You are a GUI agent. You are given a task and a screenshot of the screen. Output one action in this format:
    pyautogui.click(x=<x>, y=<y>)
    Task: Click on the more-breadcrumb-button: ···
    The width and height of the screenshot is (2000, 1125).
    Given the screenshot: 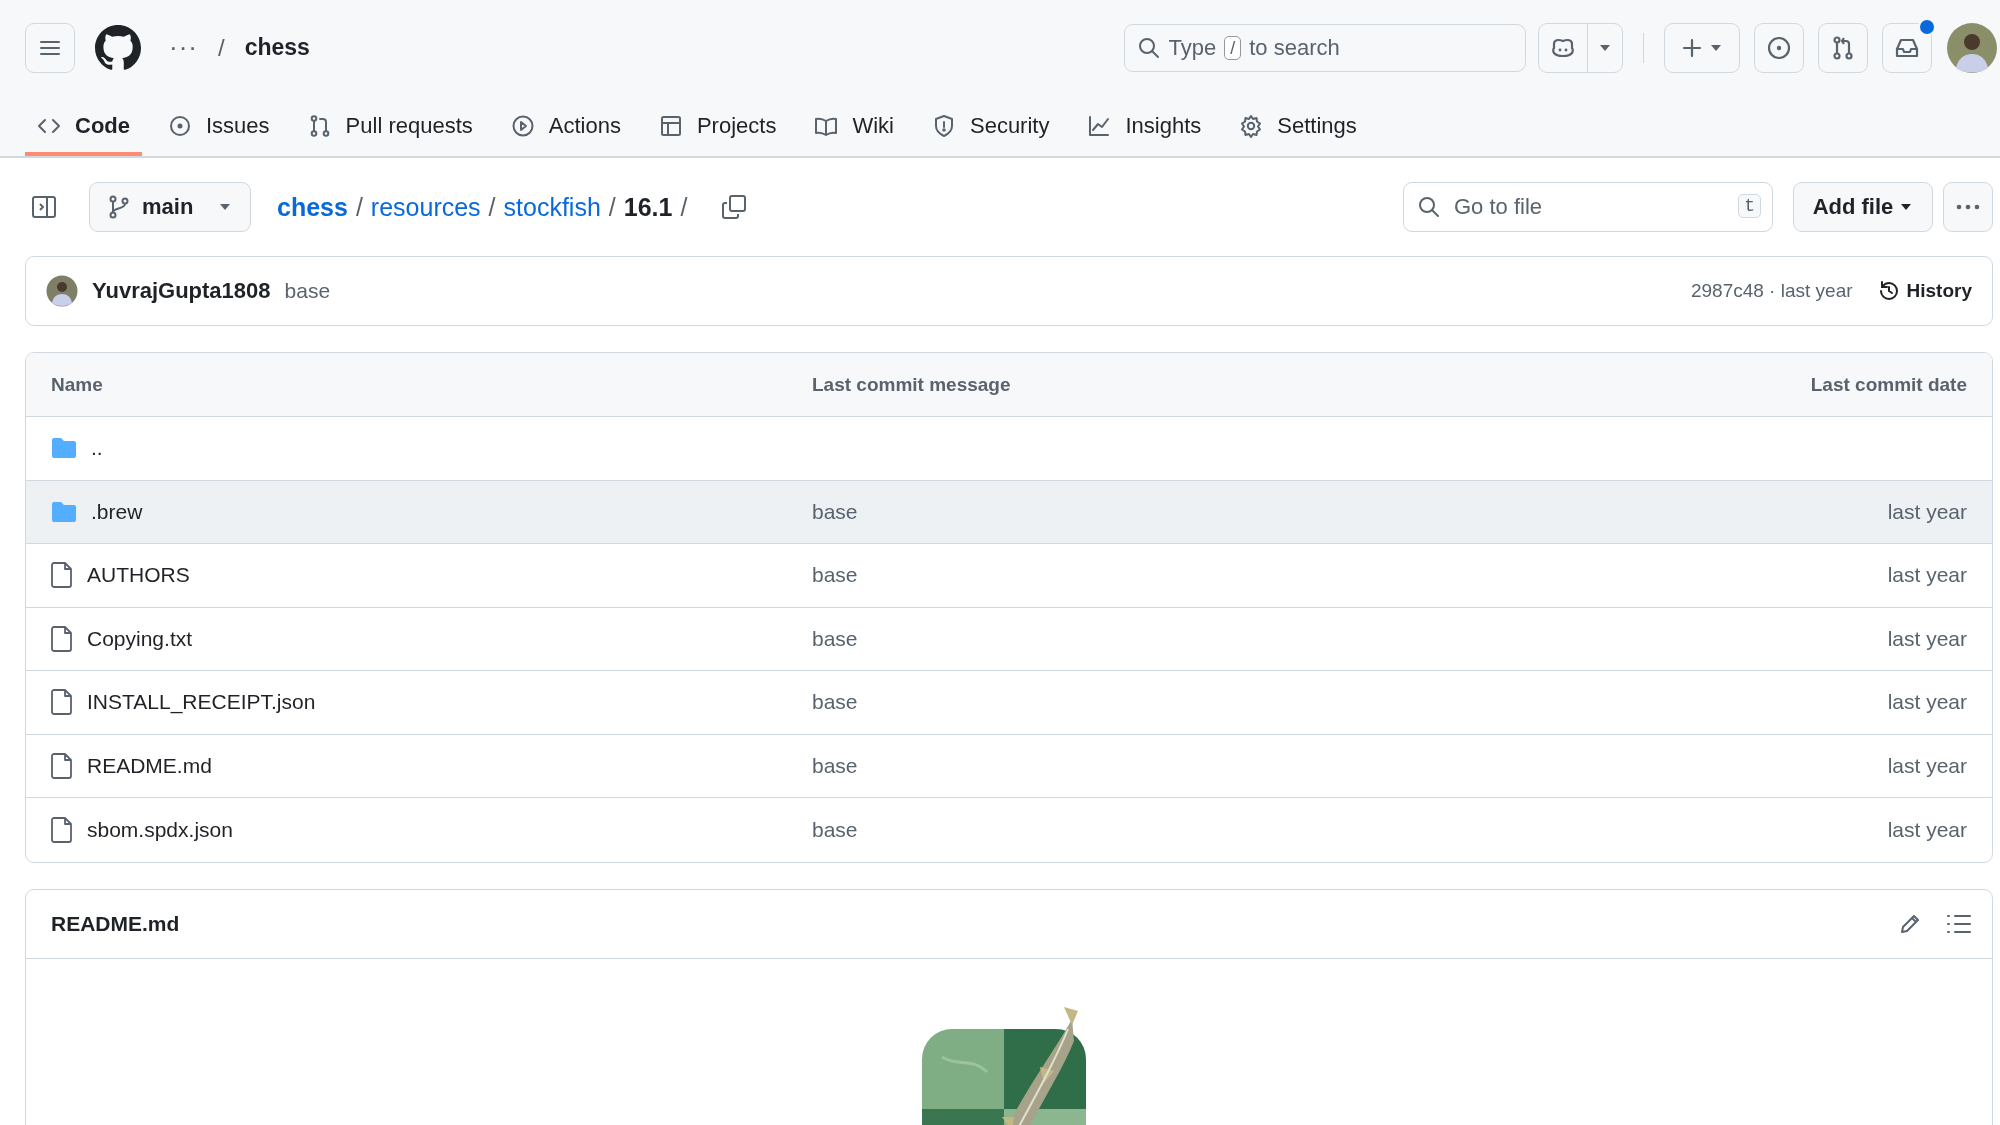 What is the action you would take?
    pyautogui.click(x=183, y=47)
    